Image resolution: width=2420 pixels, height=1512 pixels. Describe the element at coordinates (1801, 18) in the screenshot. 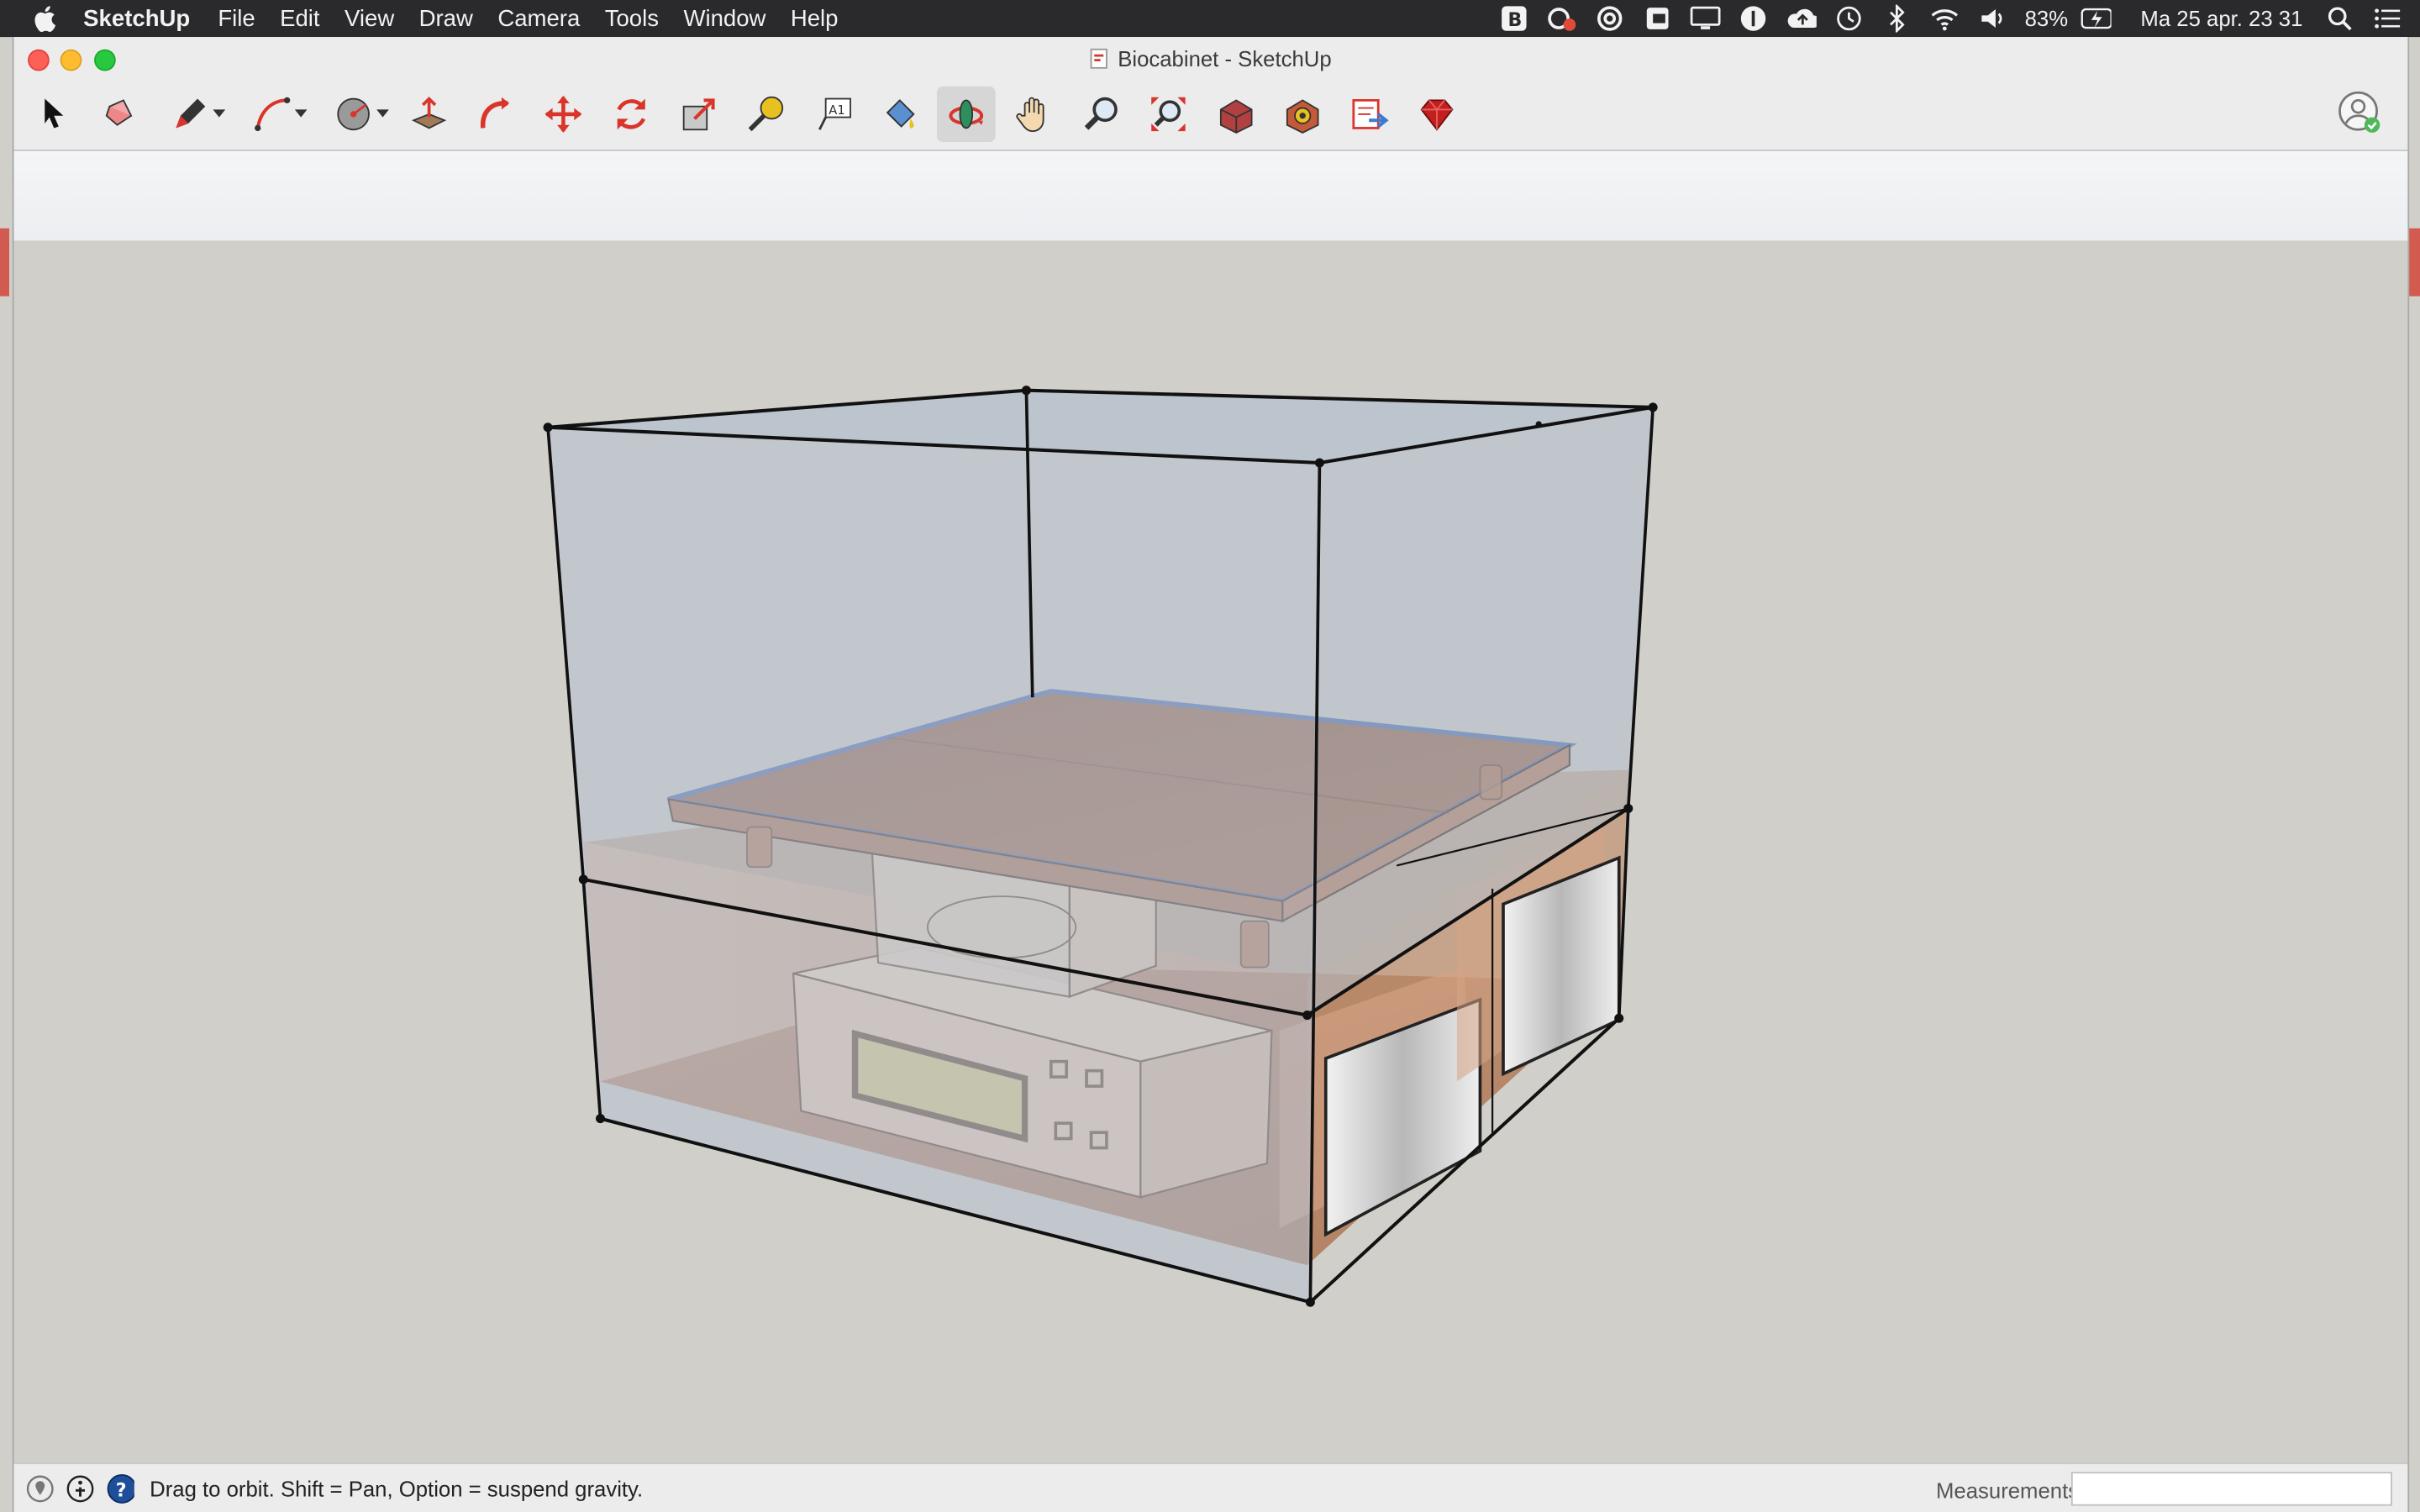

I see `cloud-upload-icon` at that location.